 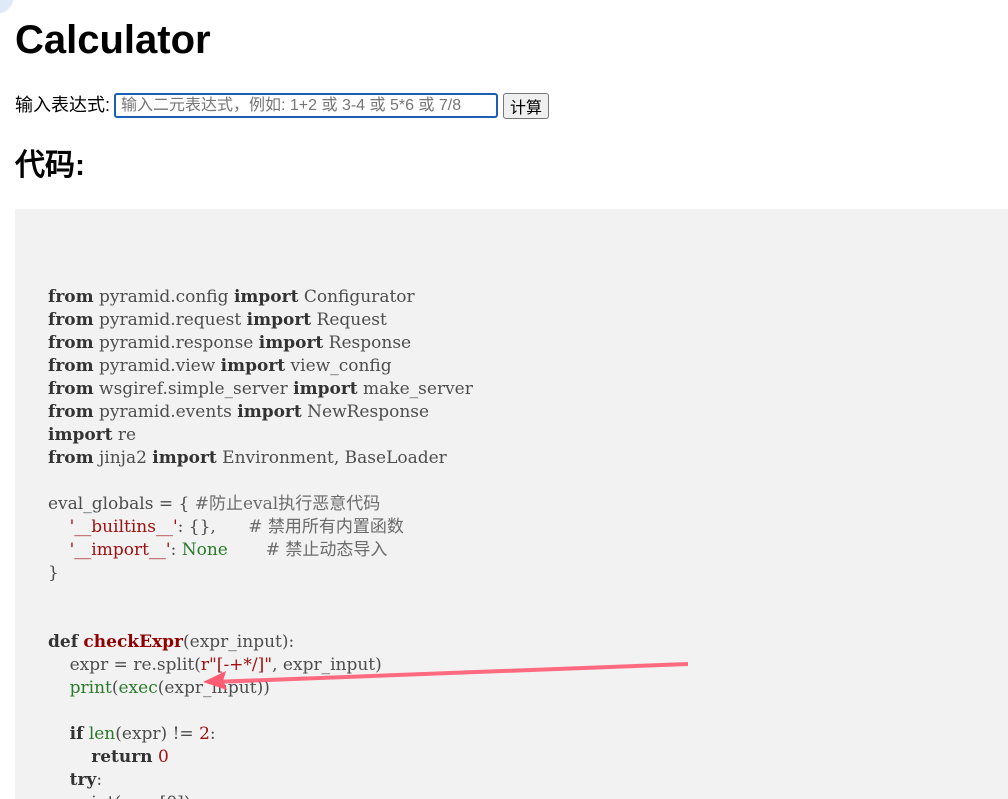 I want to click on code-token: int(expr[0]), so click(x=119, y=796).